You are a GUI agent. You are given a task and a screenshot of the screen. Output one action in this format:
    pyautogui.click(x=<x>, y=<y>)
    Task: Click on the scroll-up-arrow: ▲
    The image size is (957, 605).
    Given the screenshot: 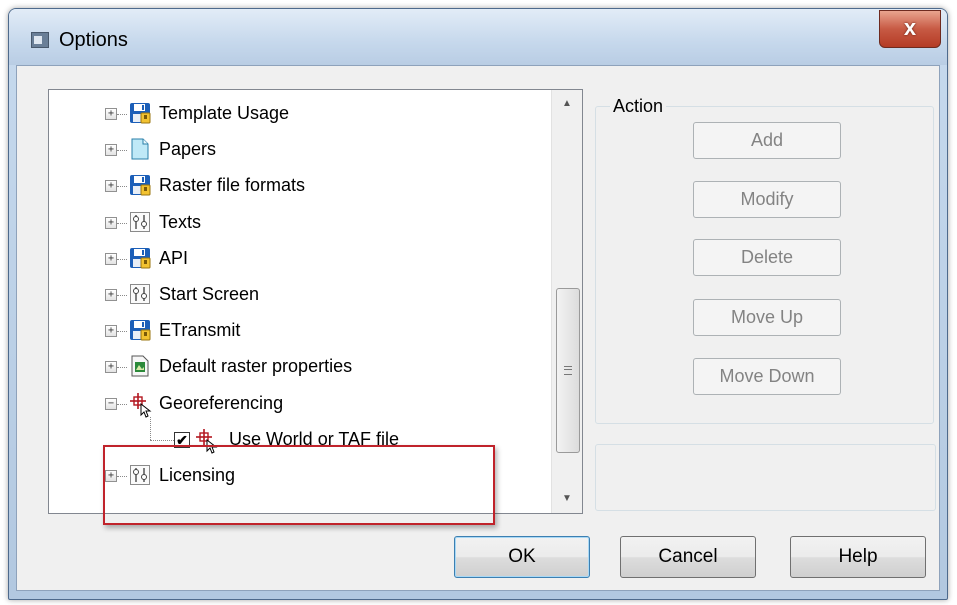 What is the action you would take?
    pyautogui.click(x=567, y=104)
    